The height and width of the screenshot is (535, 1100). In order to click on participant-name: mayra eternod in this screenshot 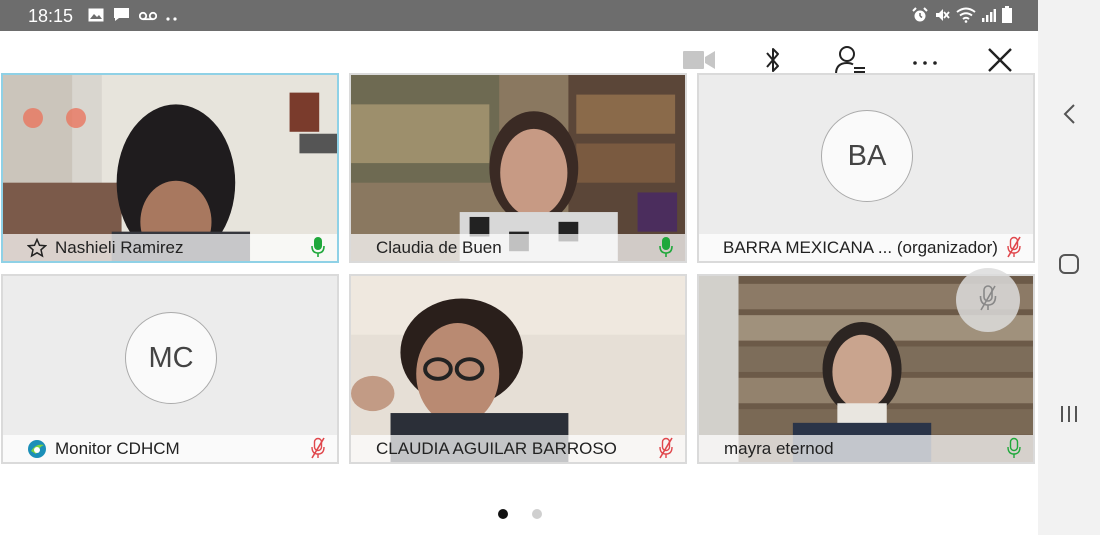, I will do `click(779, 448)`.